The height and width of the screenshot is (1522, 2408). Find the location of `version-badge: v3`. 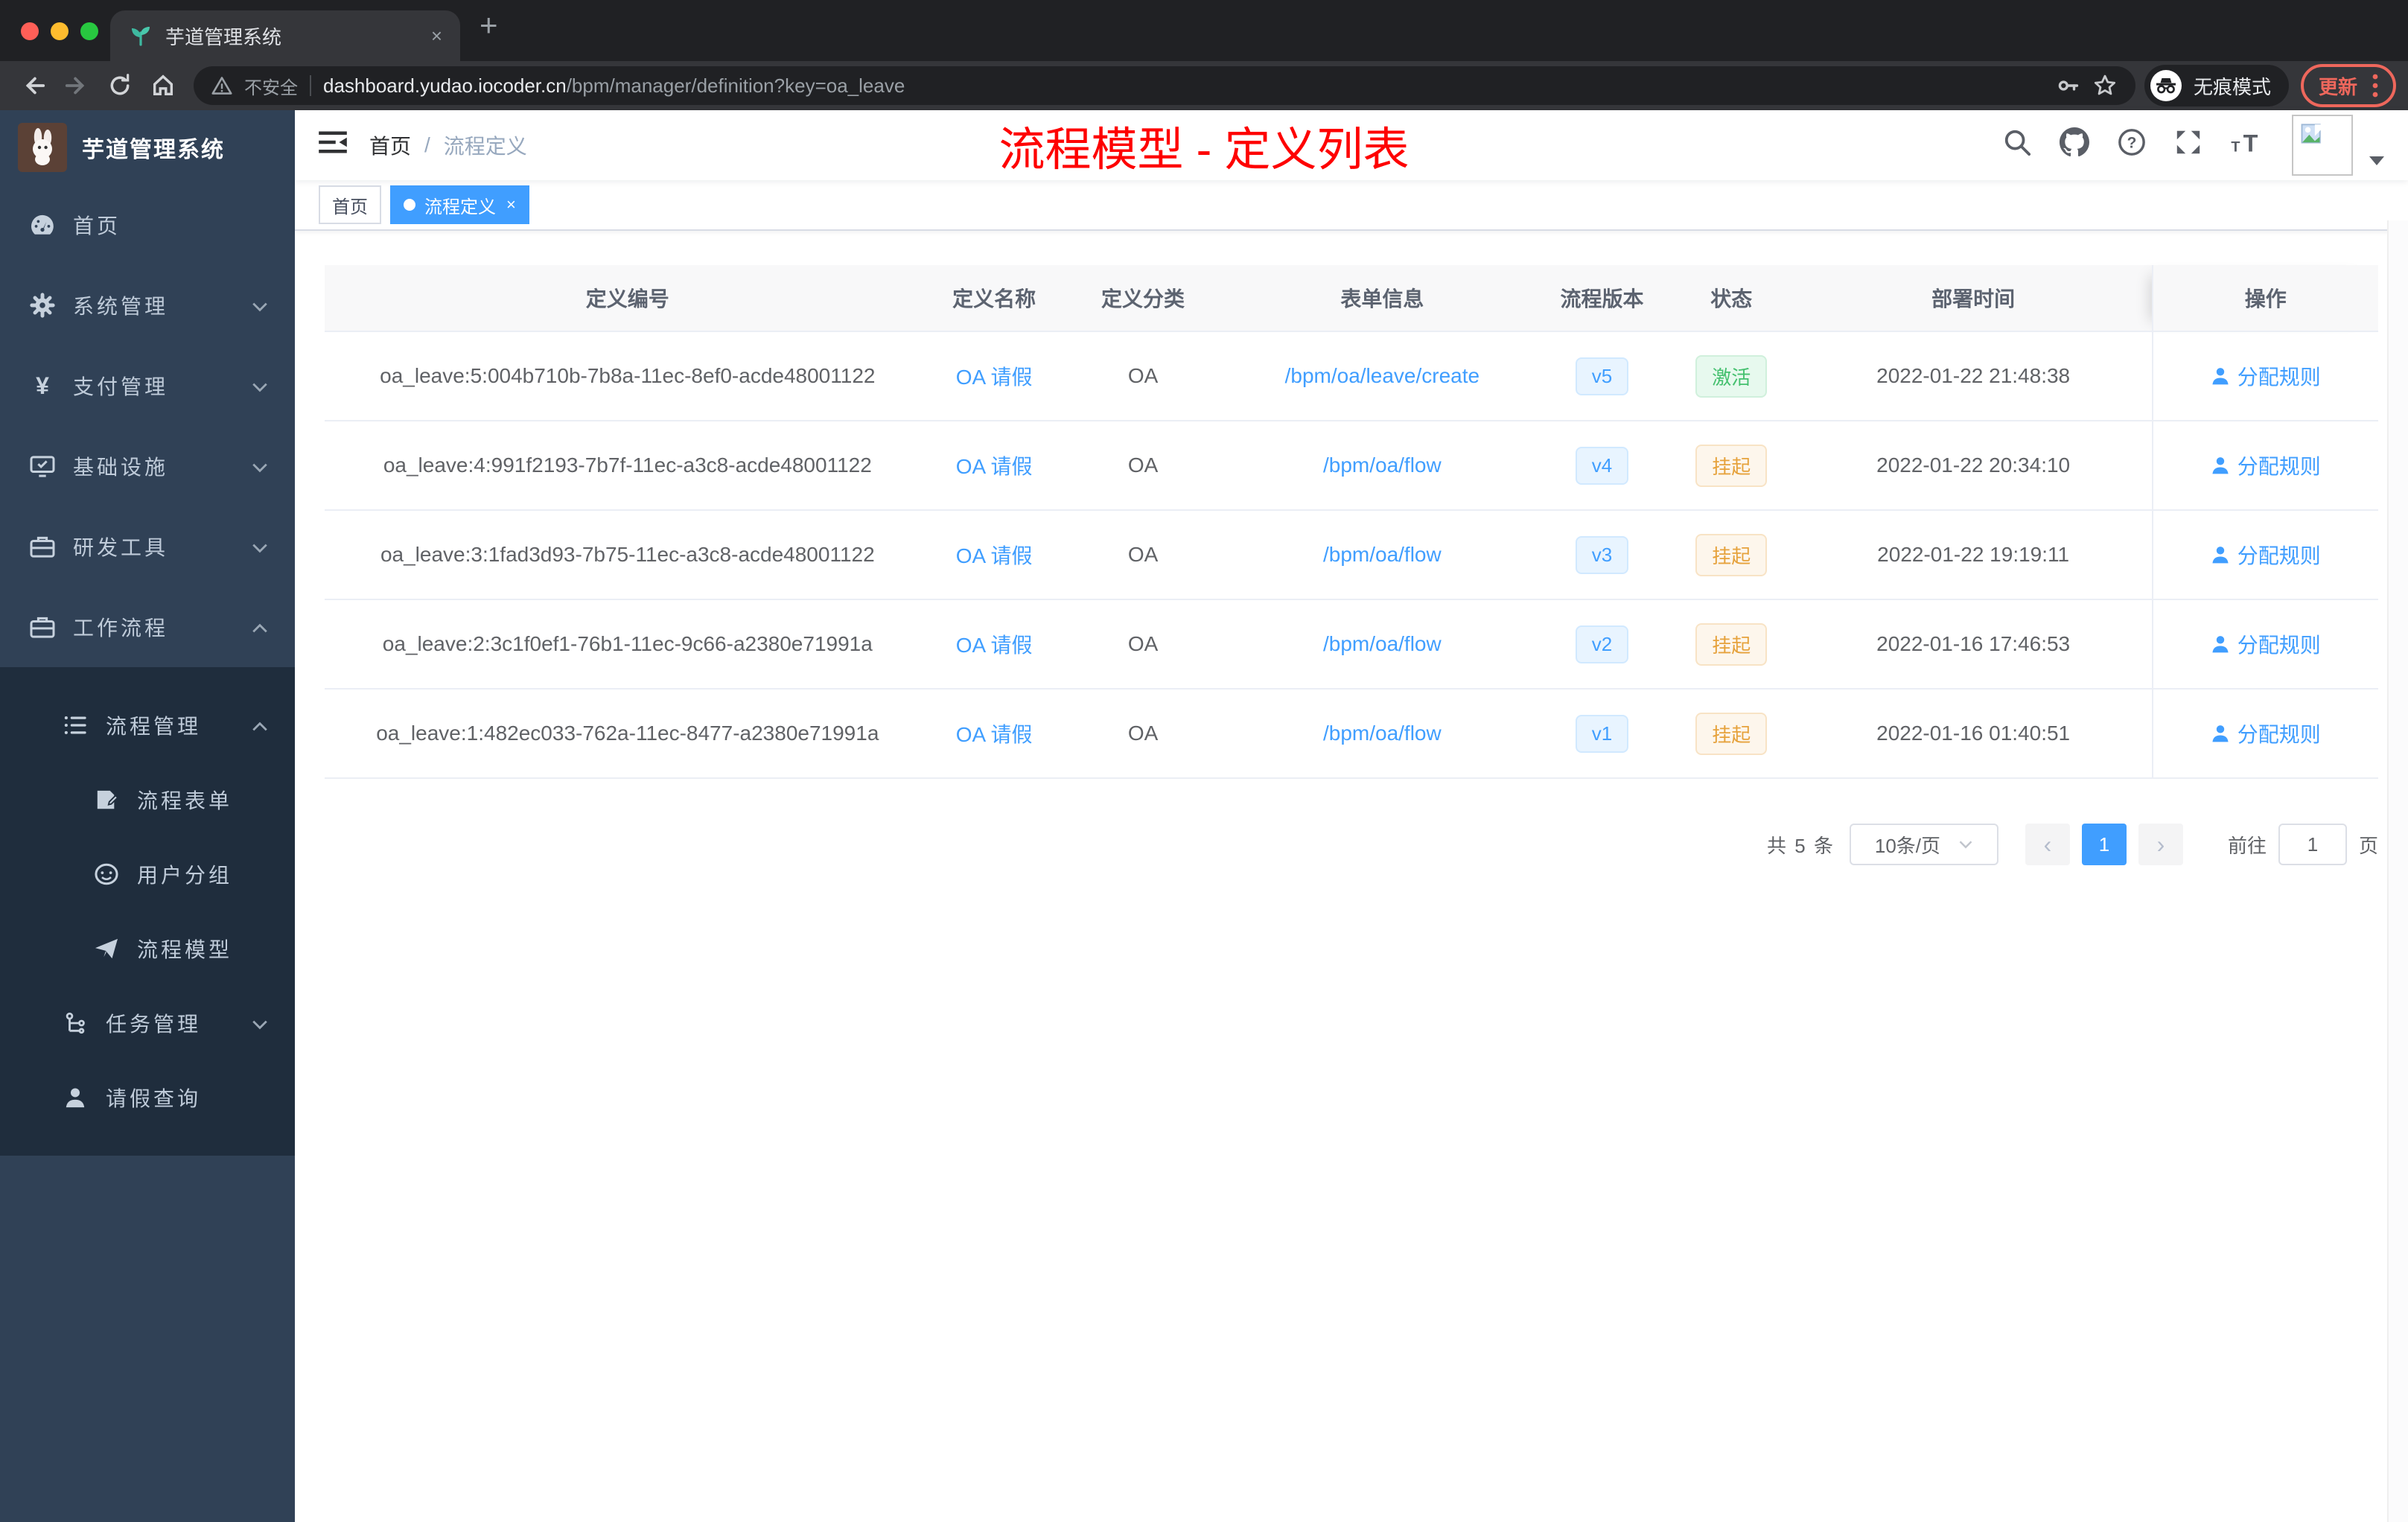

version-badge: v3 is located at coordinates (1602, 554).